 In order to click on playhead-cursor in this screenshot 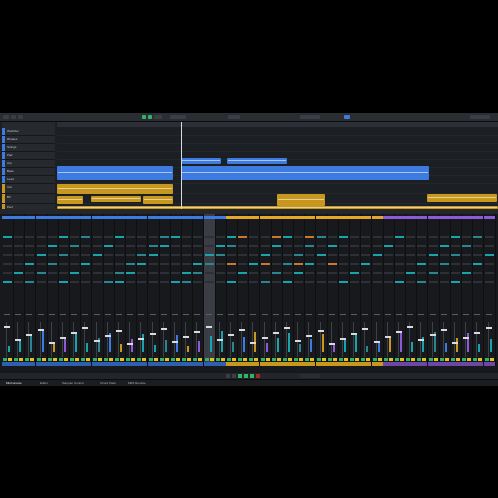, I will do `click(181, 166)`.